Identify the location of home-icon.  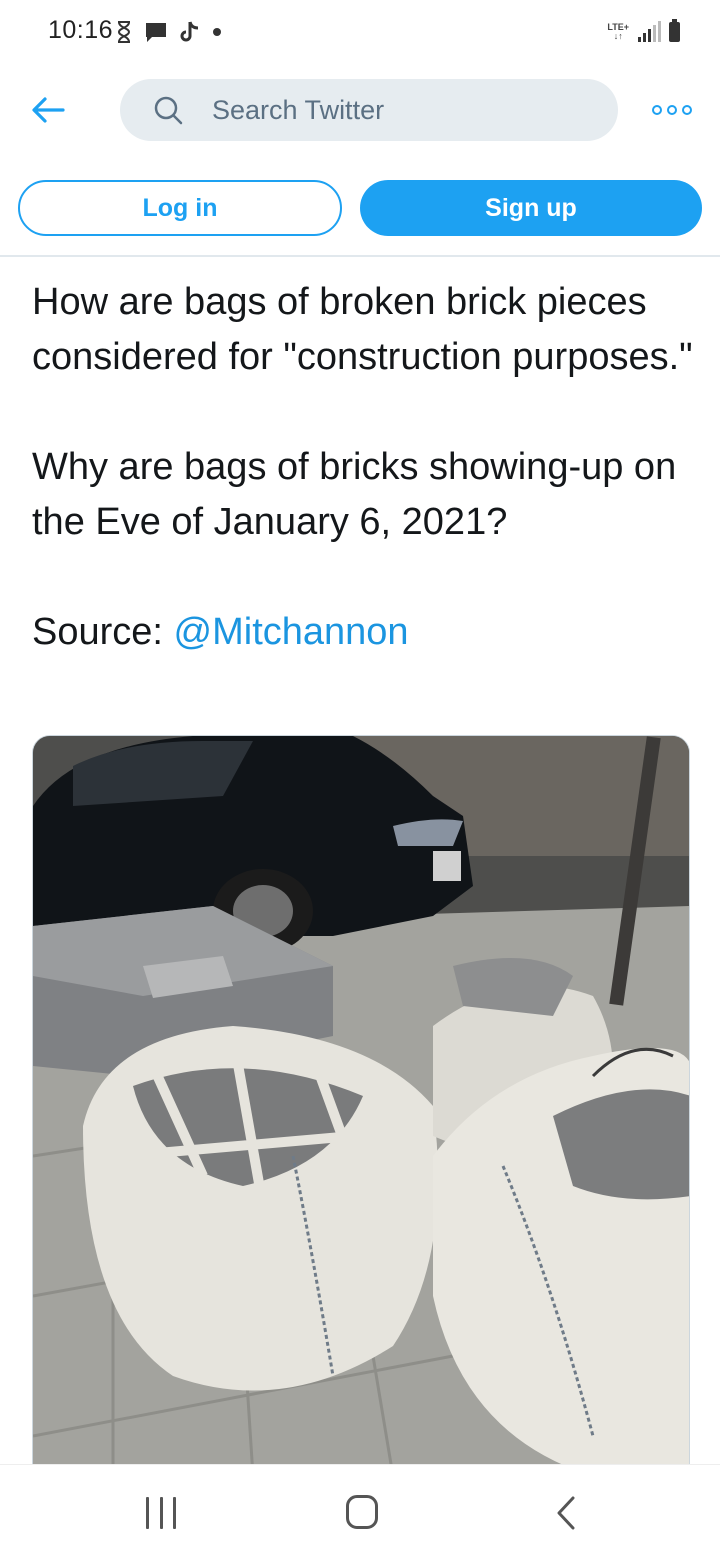
(362, 1512).